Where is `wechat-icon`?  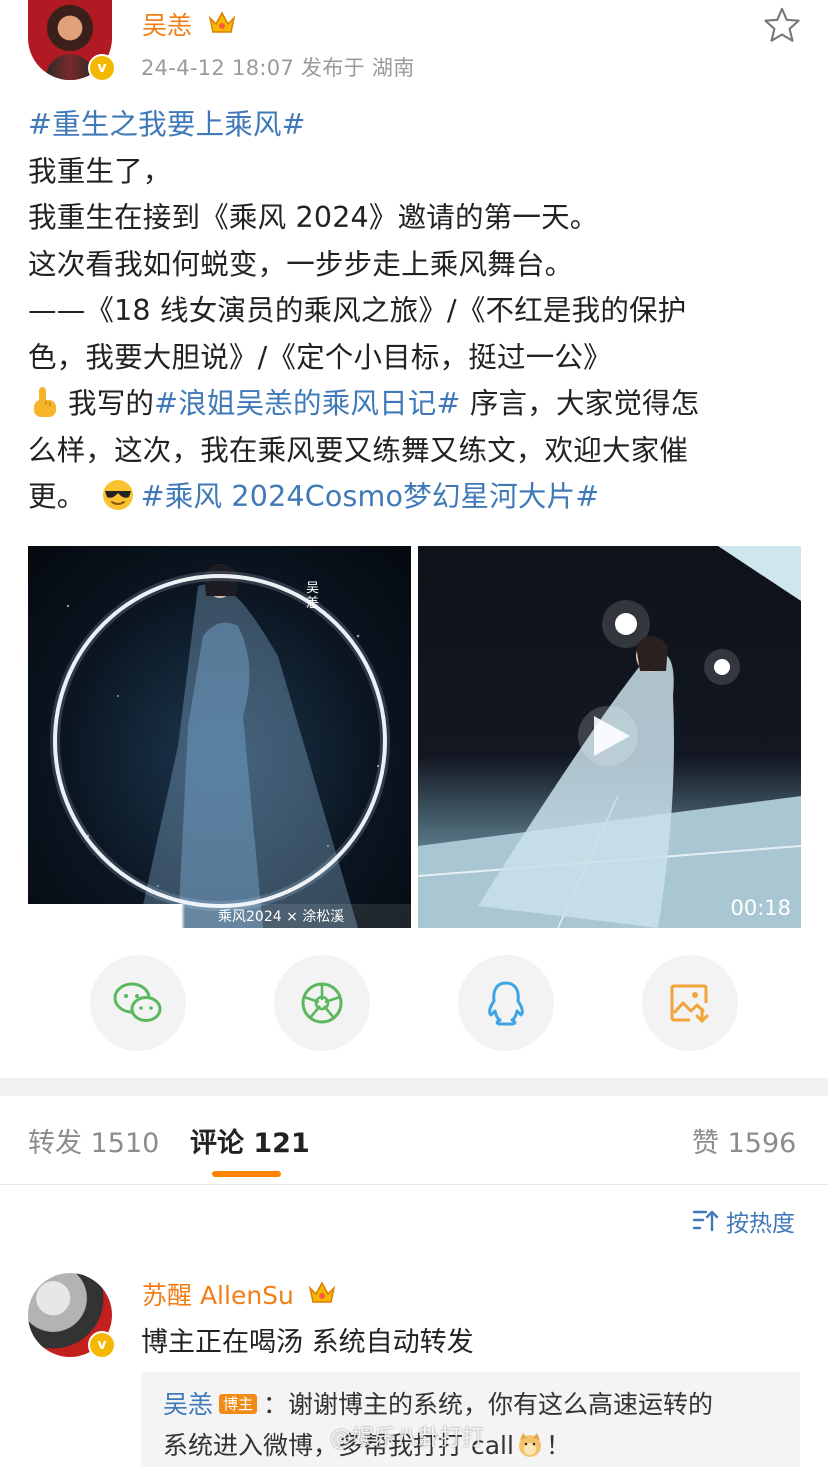
wechat-icon is located at coordinates (137, 1002).